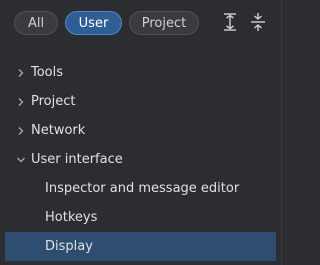  What do you see at coordinates (230, 22) in the screenshot?
I see `expand-all-icon` at bounding box center [230, 22].